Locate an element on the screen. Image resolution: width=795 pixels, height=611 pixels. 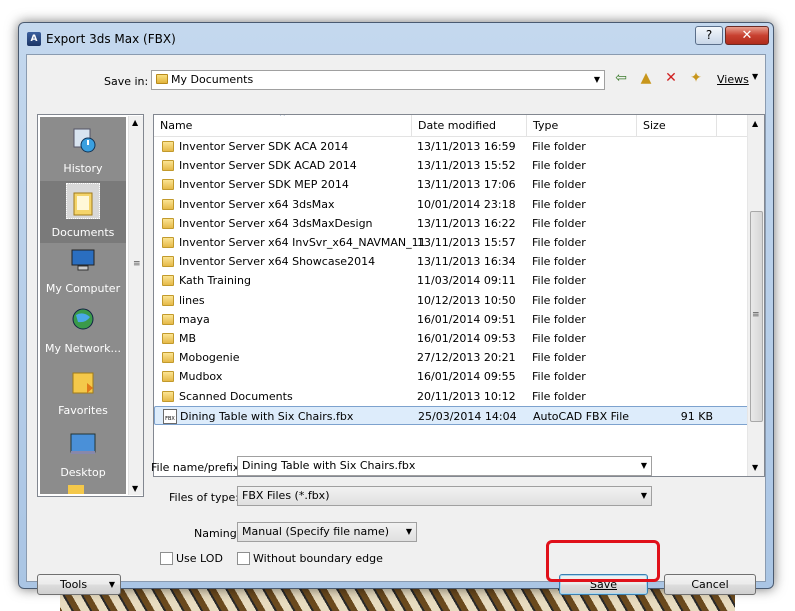
save-in-dropdown: My Documents ▼ is located at coordinates (378, 80).